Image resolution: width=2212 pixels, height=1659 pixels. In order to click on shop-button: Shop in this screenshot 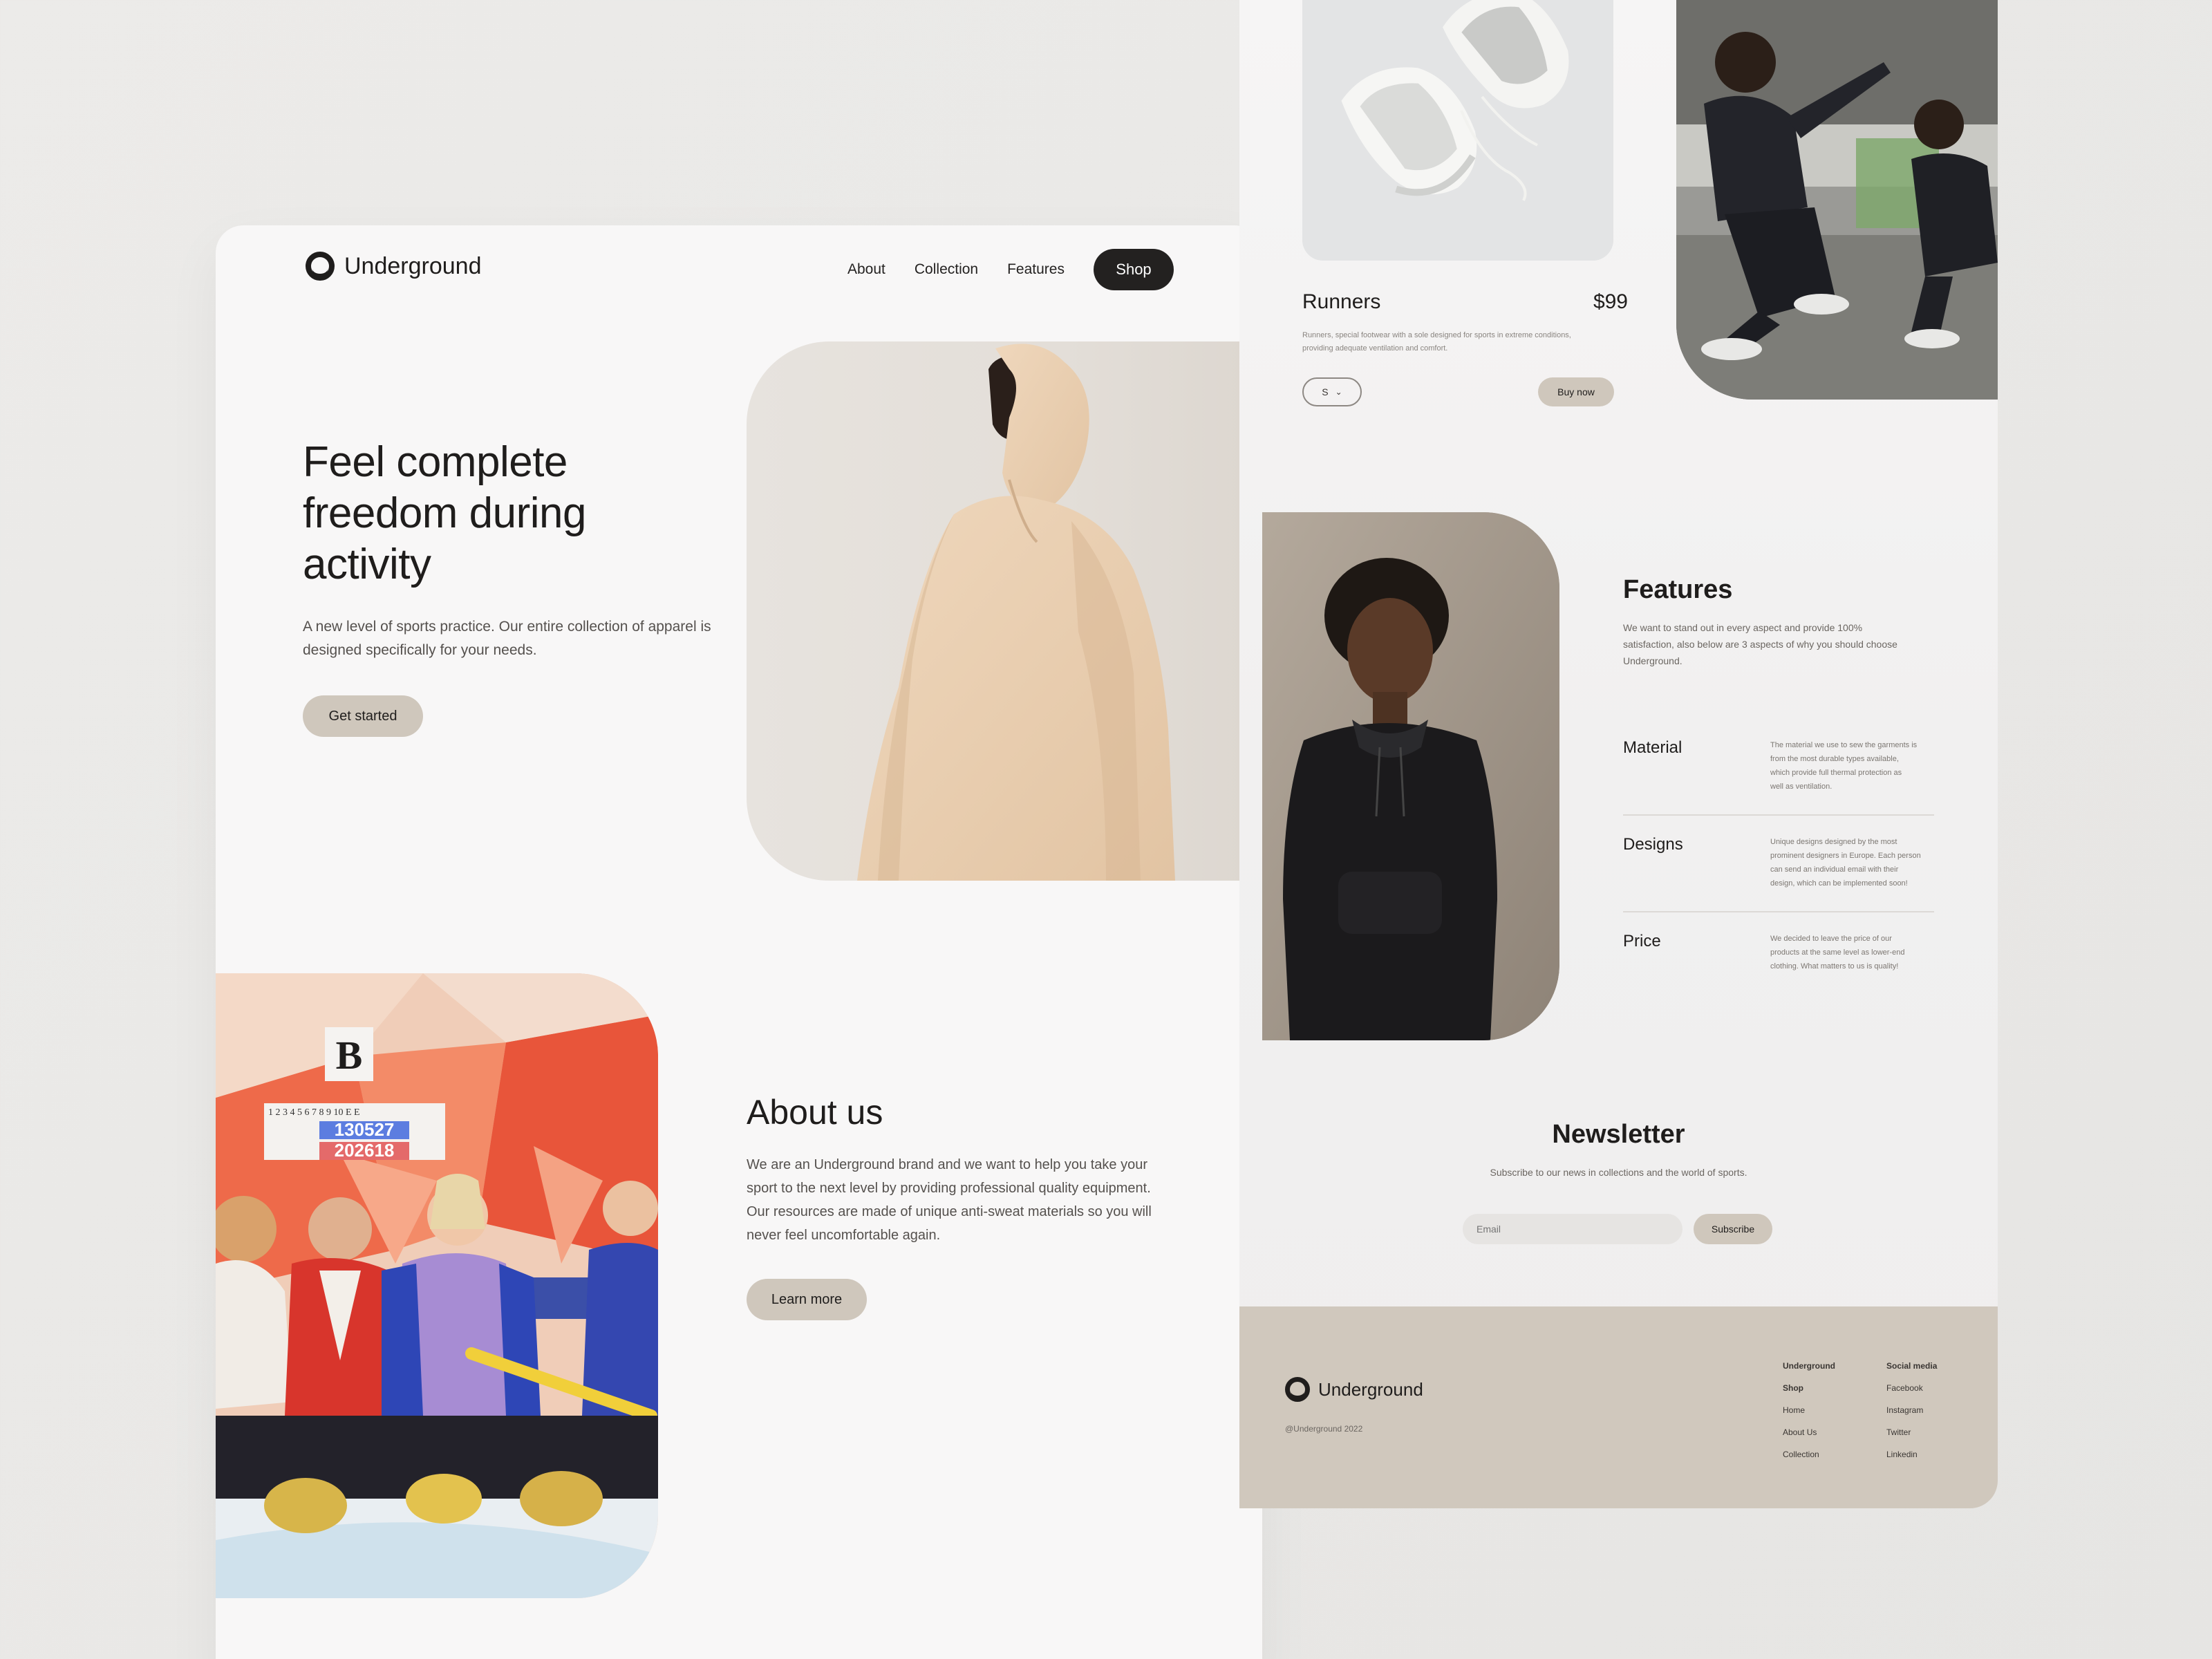, I will do `click(1133, 269)`.